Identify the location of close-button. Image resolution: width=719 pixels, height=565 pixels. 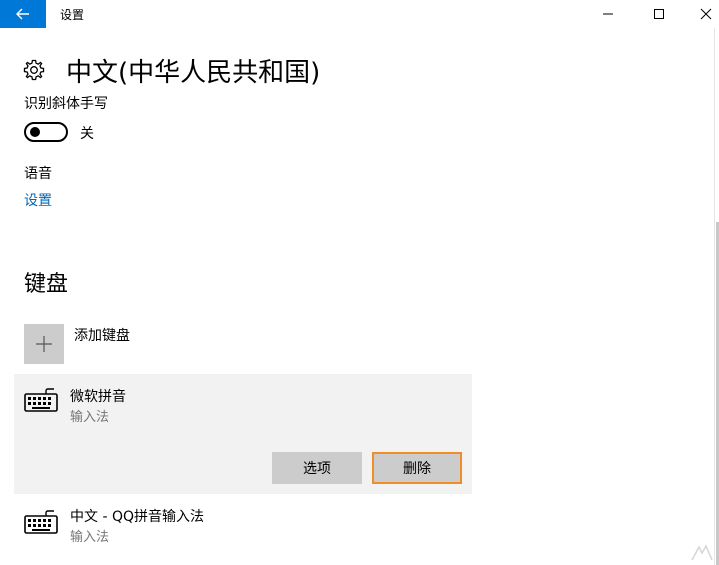
(701, 14).